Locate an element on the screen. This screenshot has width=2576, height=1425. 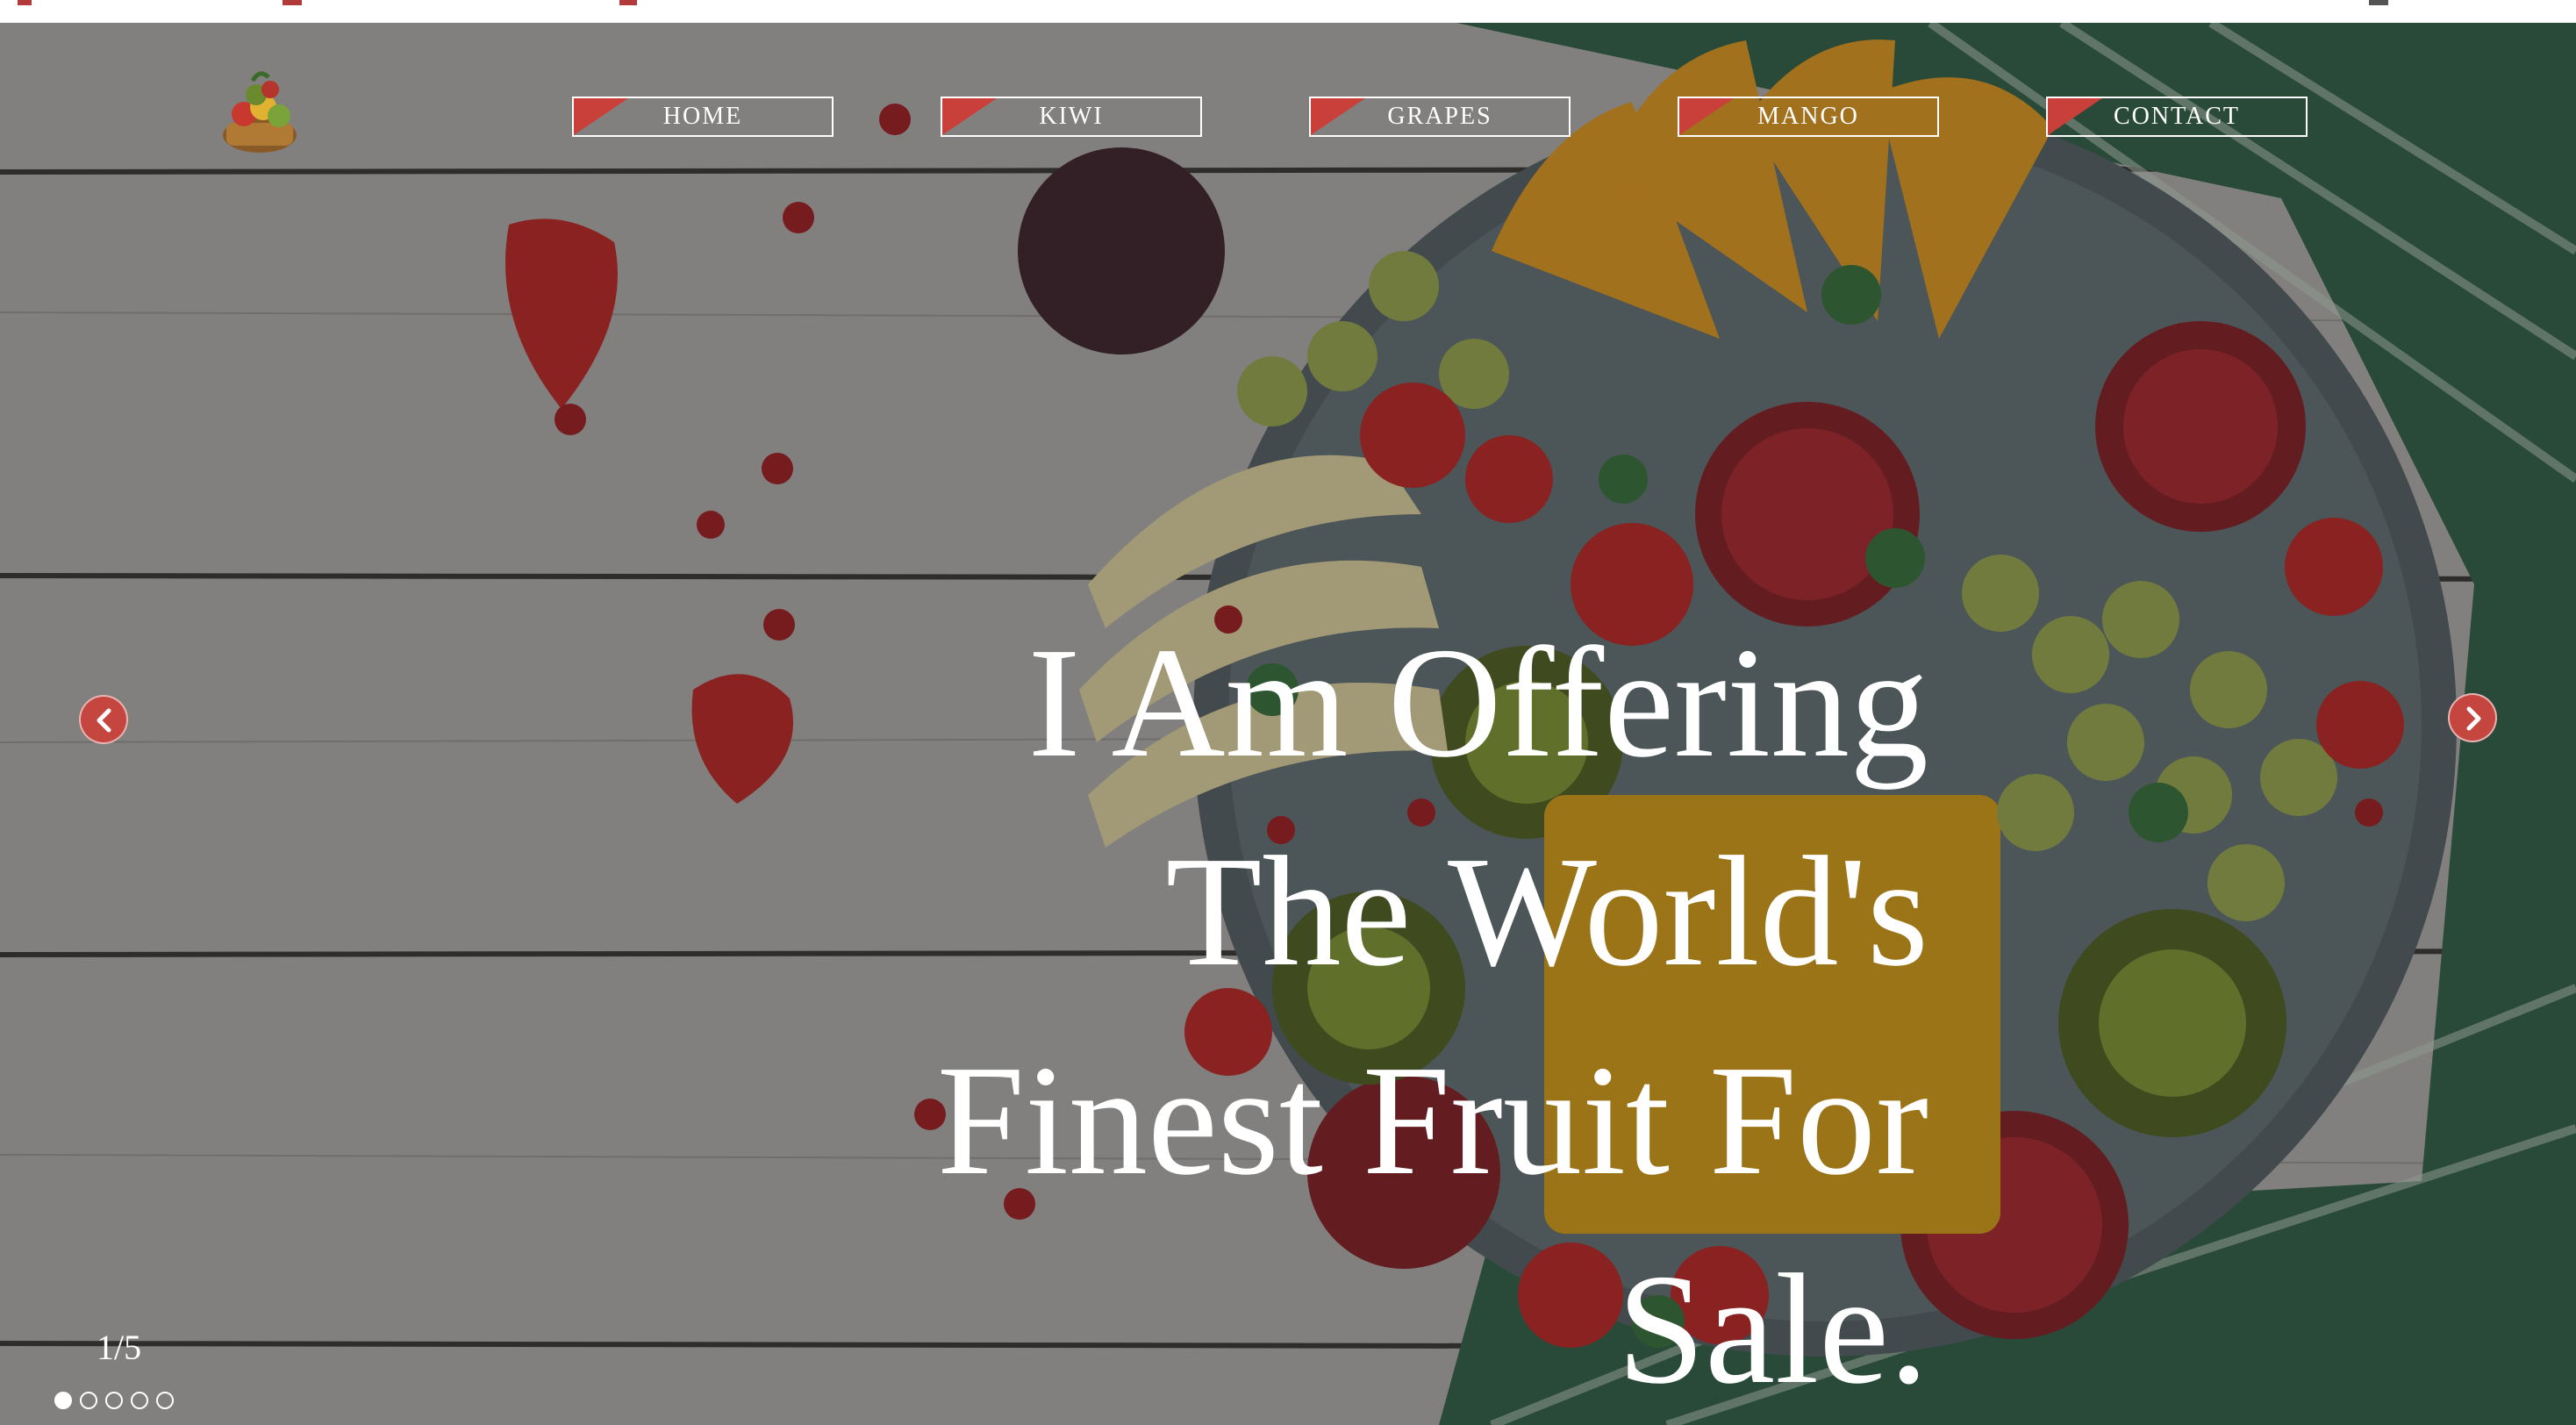
nav-contact-label: CONTACT is located at coordinates (2177, 116).